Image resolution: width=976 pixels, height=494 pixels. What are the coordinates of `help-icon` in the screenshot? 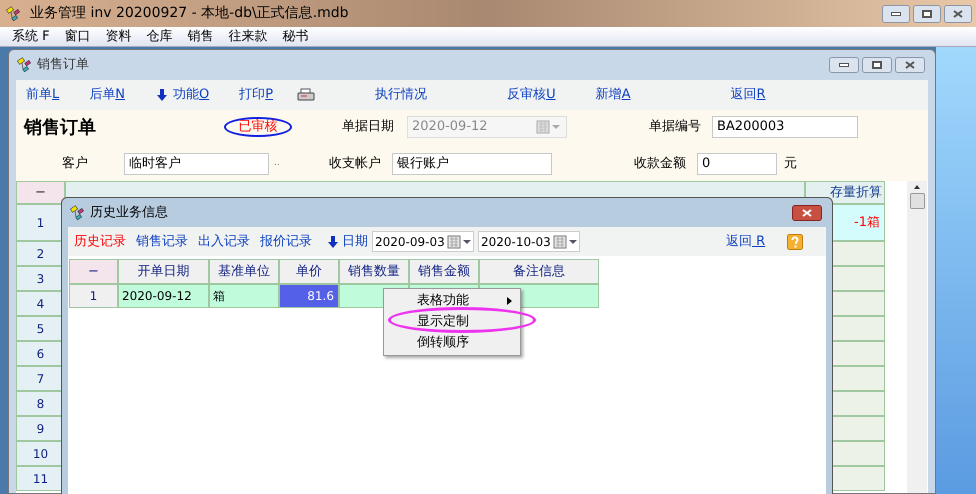 It's located at (795, 242).